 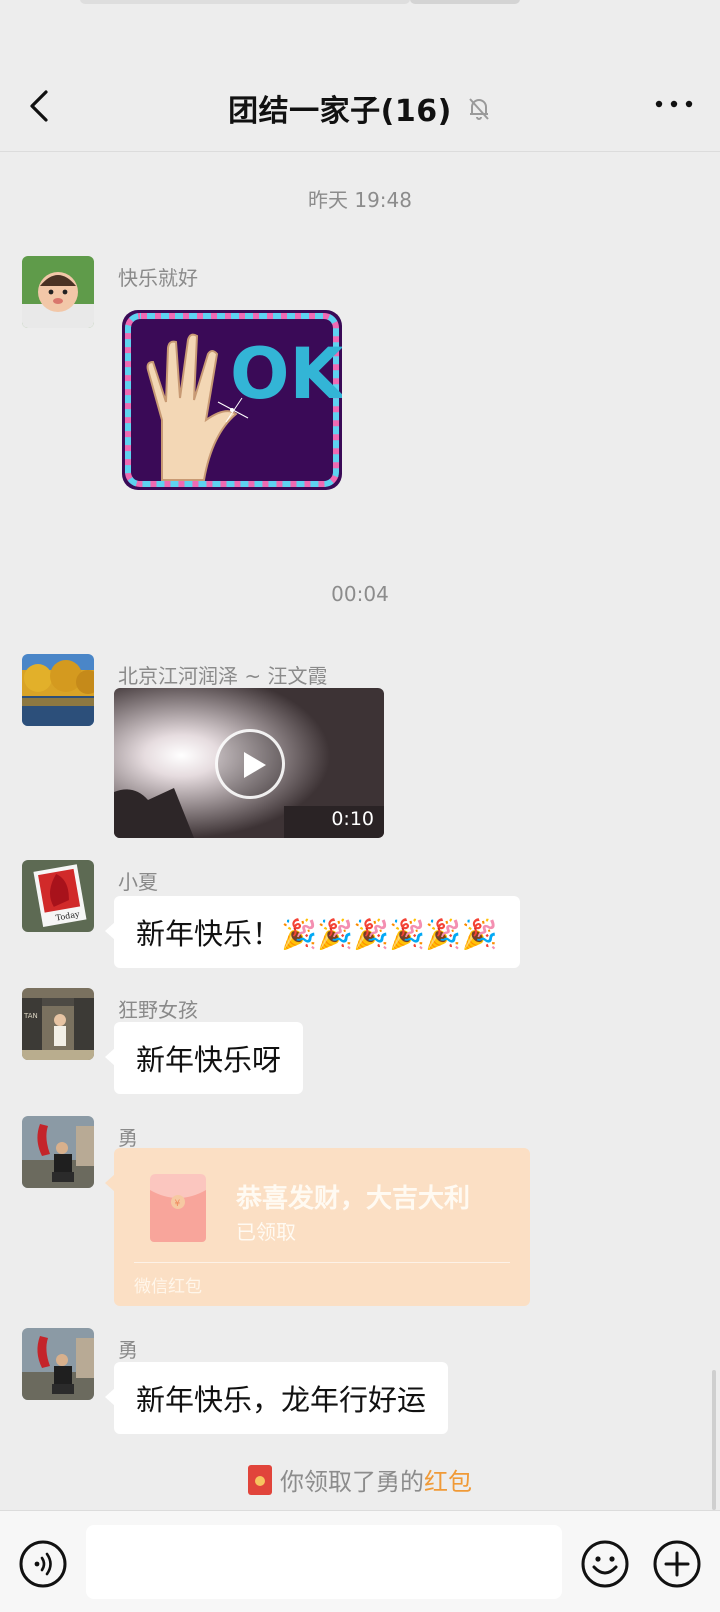 I want to click on voice-icon, so click(x=43, y=1564).